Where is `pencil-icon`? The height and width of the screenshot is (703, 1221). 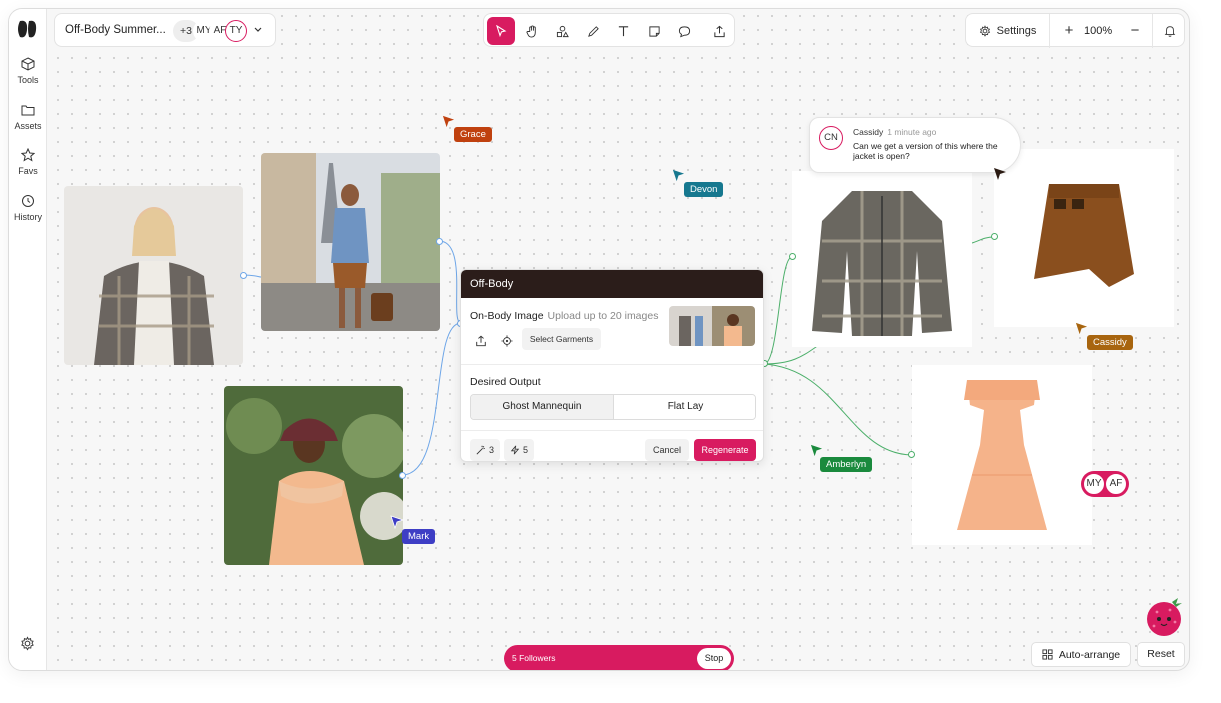
pencil-icon is located at coordinates (593, 31).